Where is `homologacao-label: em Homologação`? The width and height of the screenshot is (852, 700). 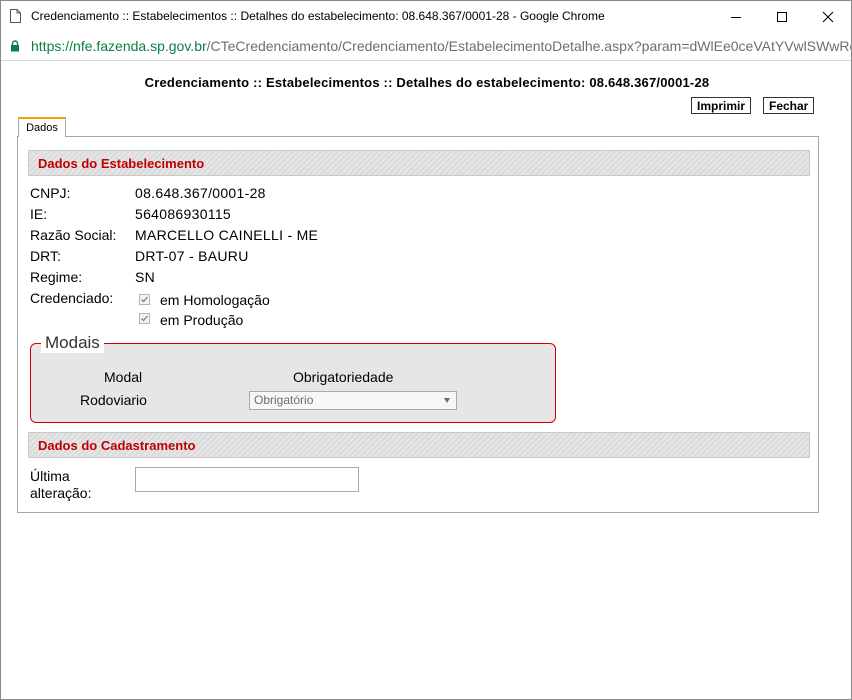 homologacao-label: em Homologação is located at coordinates (215, 300).